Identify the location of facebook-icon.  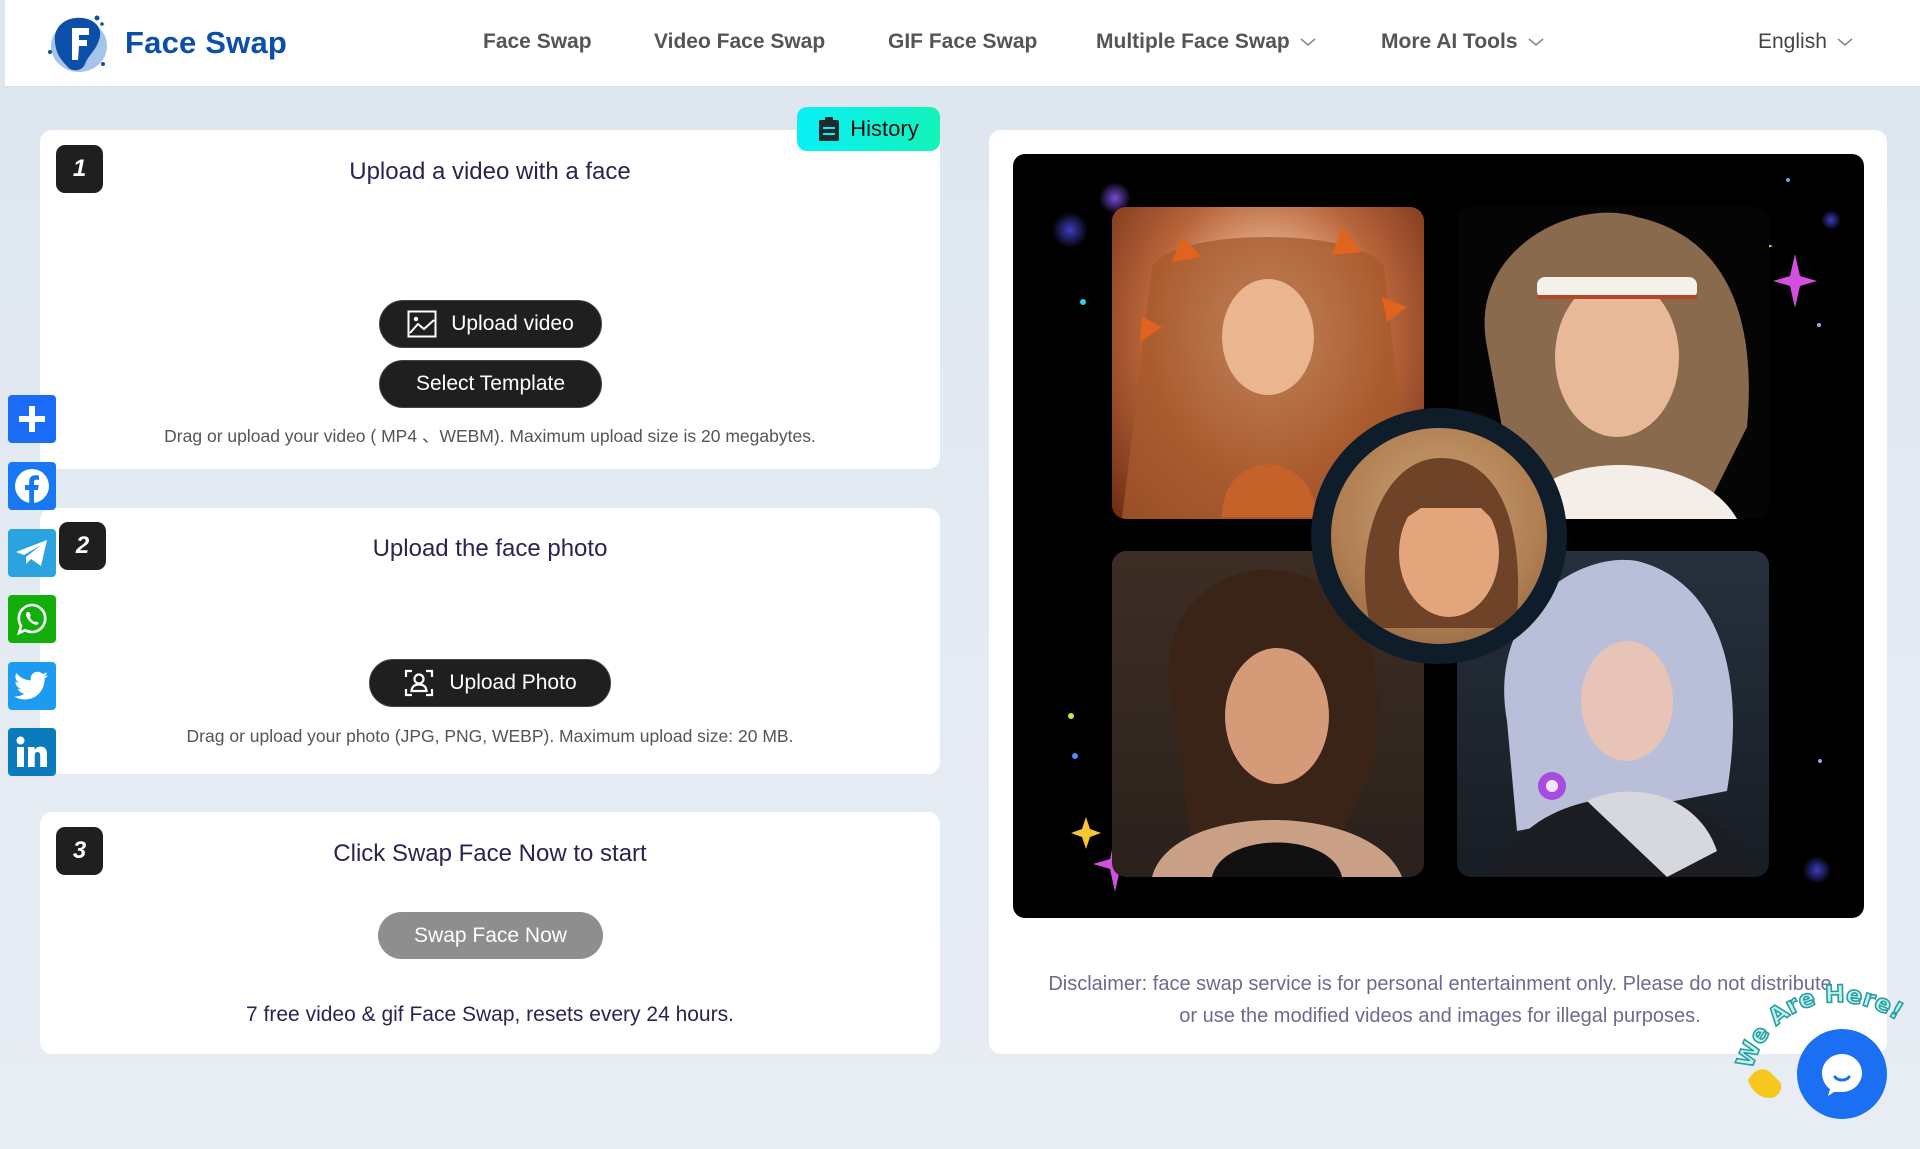
(32, 486).